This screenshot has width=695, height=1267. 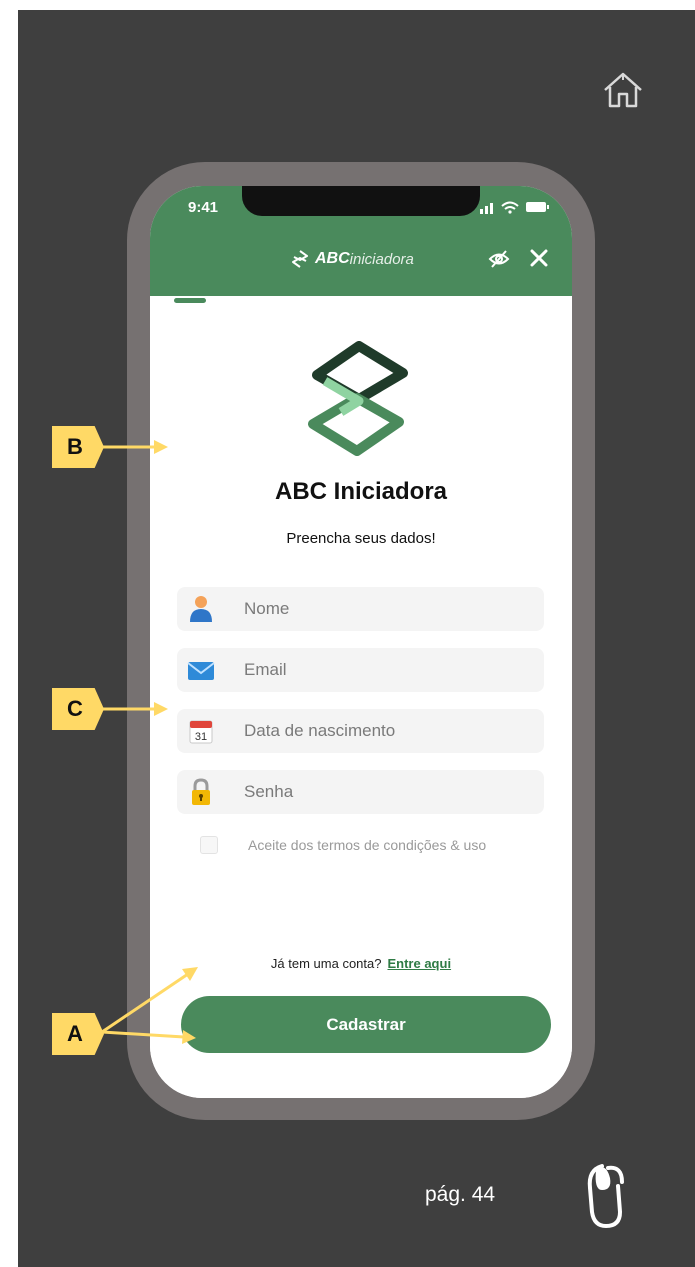 I want to click on login-prompt: Já tem uma conta?, so click(x=326, y=963).